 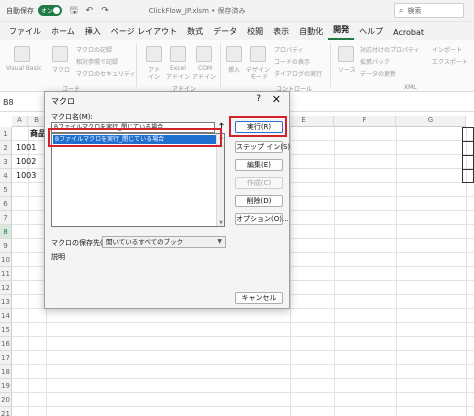 What do you see at coordinates (145, 242) in the screenshot?
I see `location-value: 開いているすべてのブック` at bounding box center [145, 242].